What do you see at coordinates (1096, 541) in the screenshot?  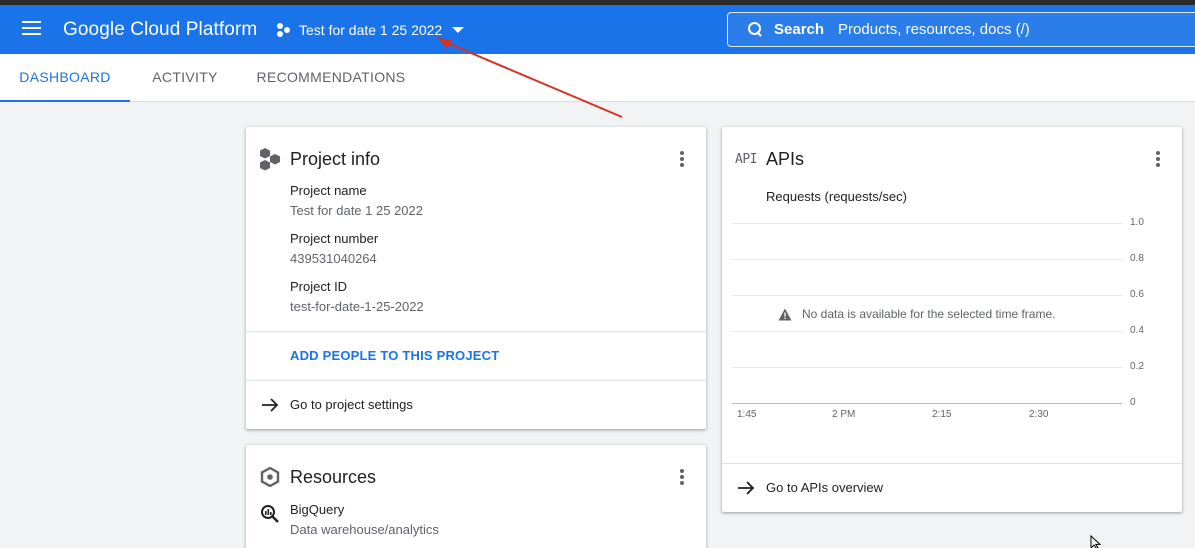 I see `mouse-cursor-icon` at bounding box center [1096, 541].